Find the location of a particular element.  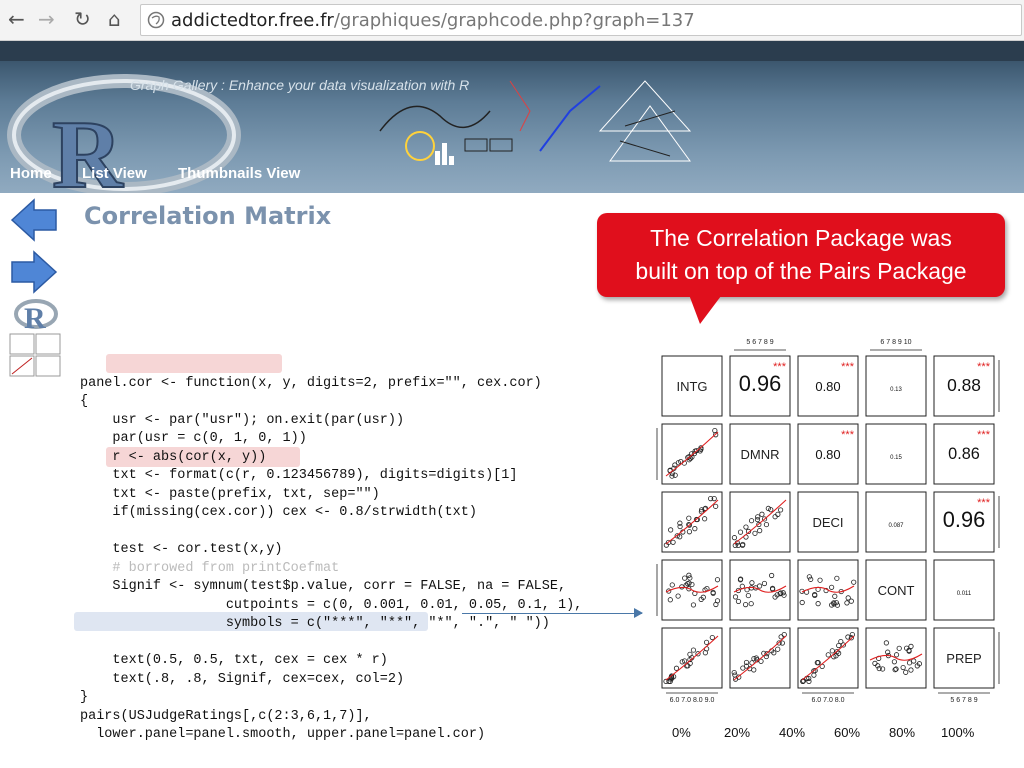

percent-label: 0% is located at coordinates (681, 732).